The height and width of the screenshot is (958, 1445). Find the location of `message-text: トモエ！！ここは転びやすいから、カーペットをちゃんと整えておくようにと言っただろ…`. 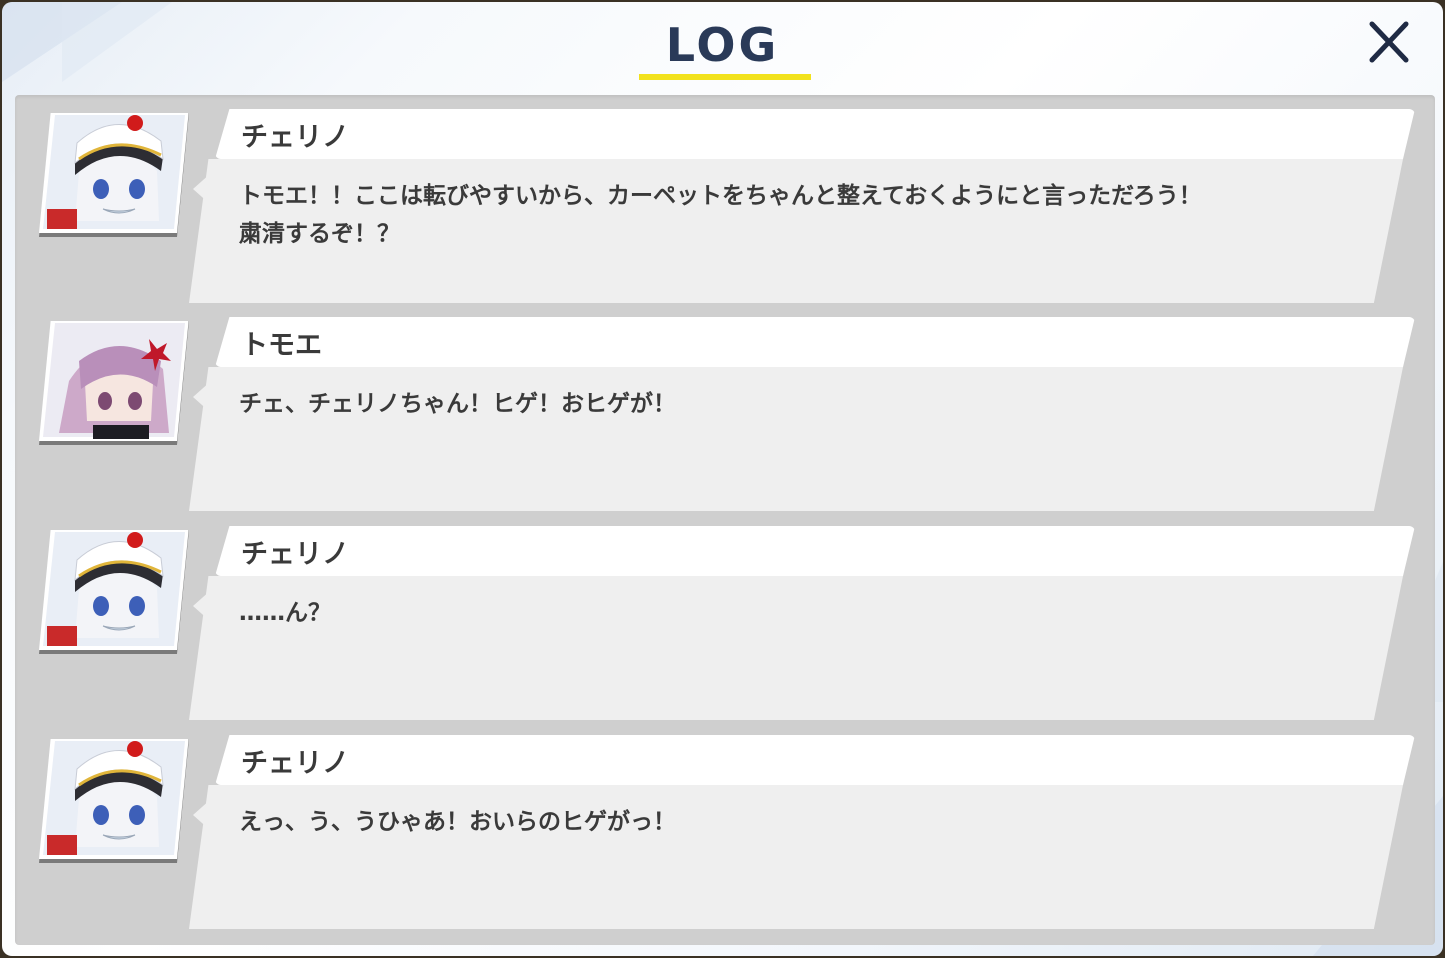

message-text: トモエ！！ここは転びやすいから、カーペットをちゃんと整えておくようにと言っただろ… is located at coordinates (720, 215).